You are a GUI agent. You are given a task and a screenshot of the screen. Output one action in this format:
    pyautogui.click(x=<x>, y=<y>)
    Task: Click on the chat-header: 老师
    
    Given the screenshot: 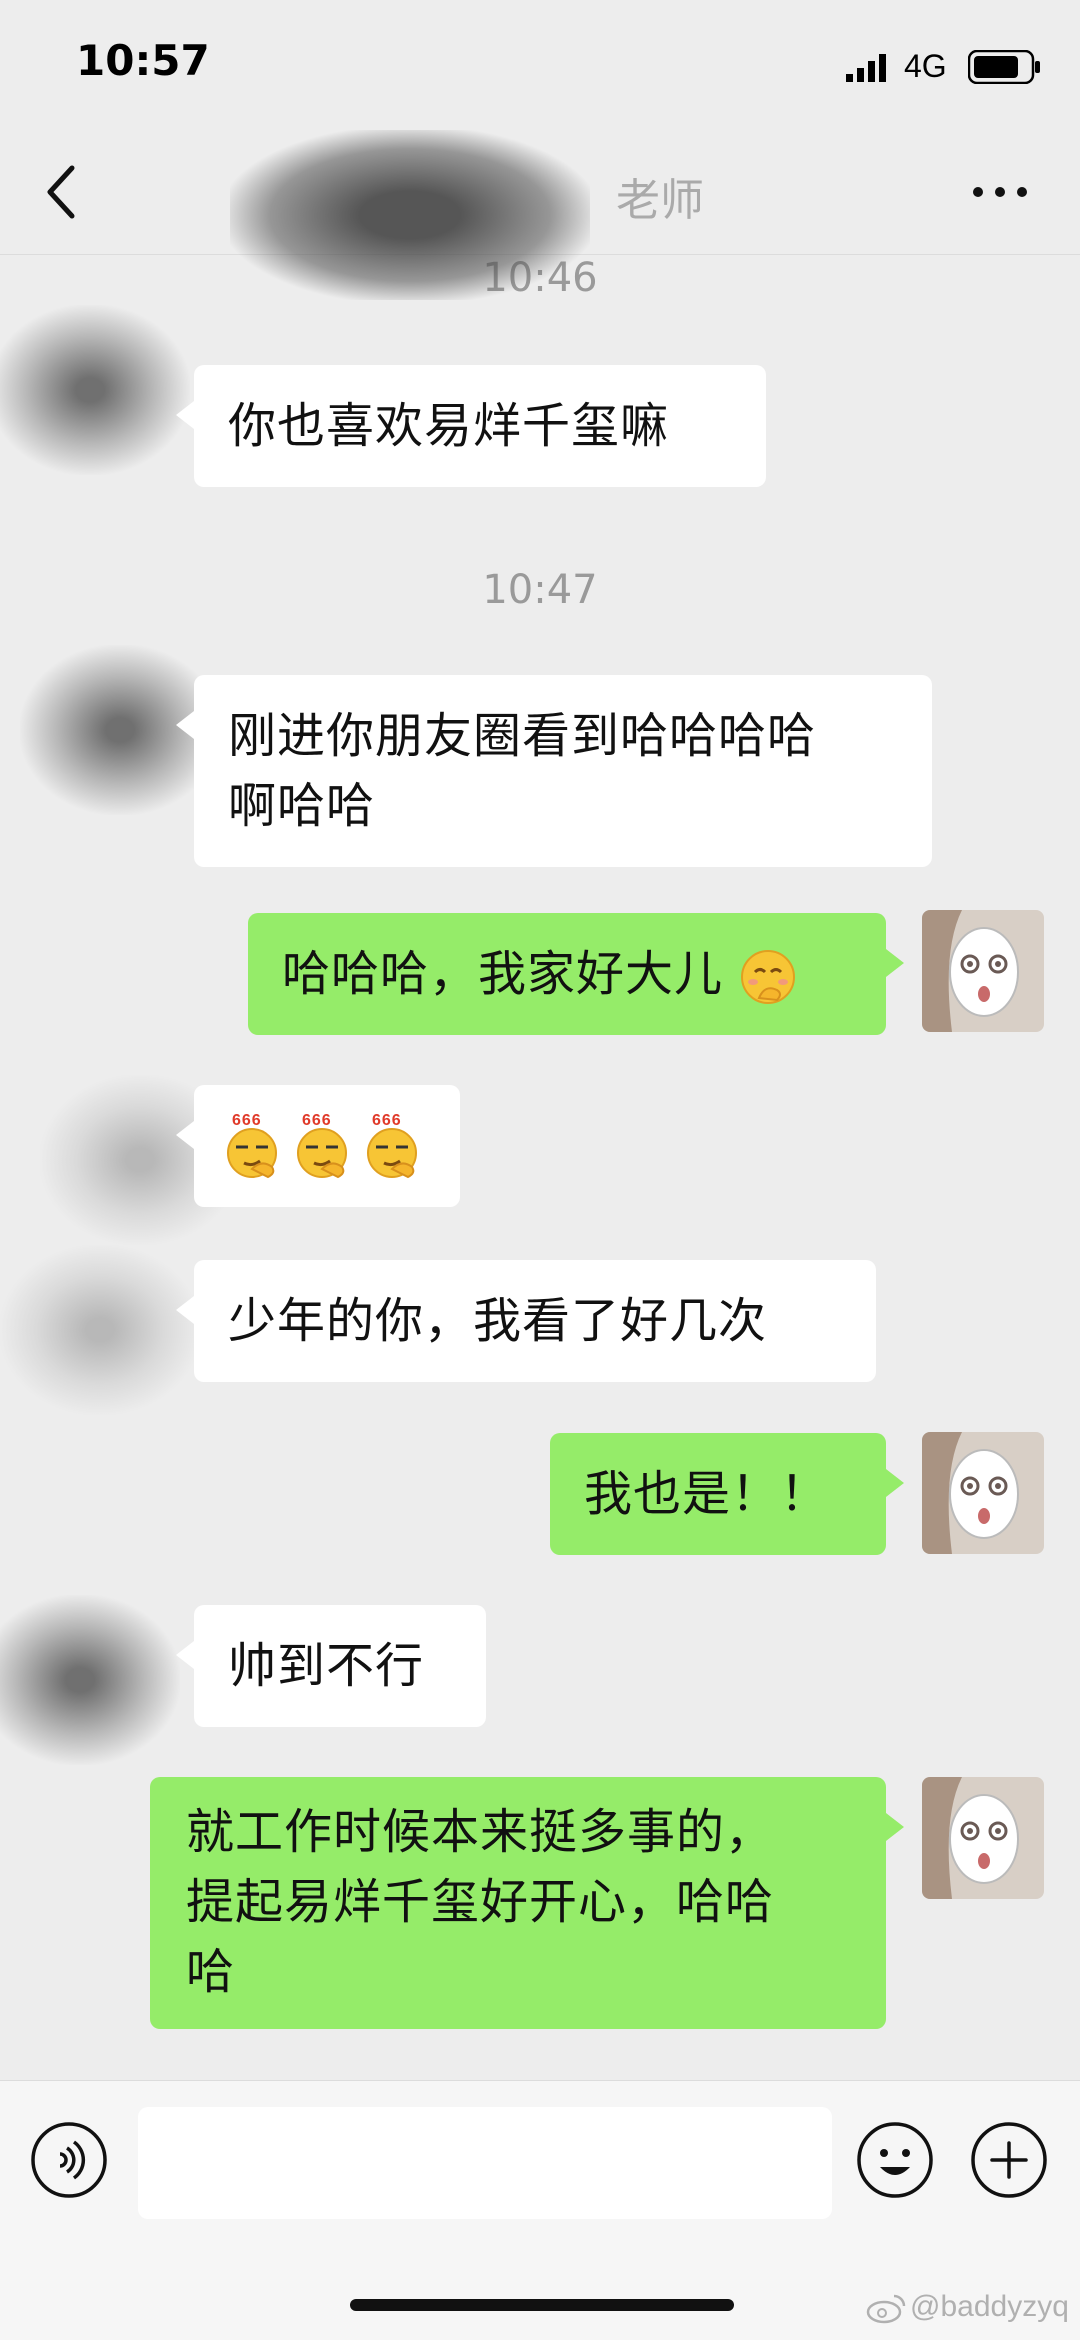 What is the action you would take?
    pyautogui.click(x=540, y=215)
    